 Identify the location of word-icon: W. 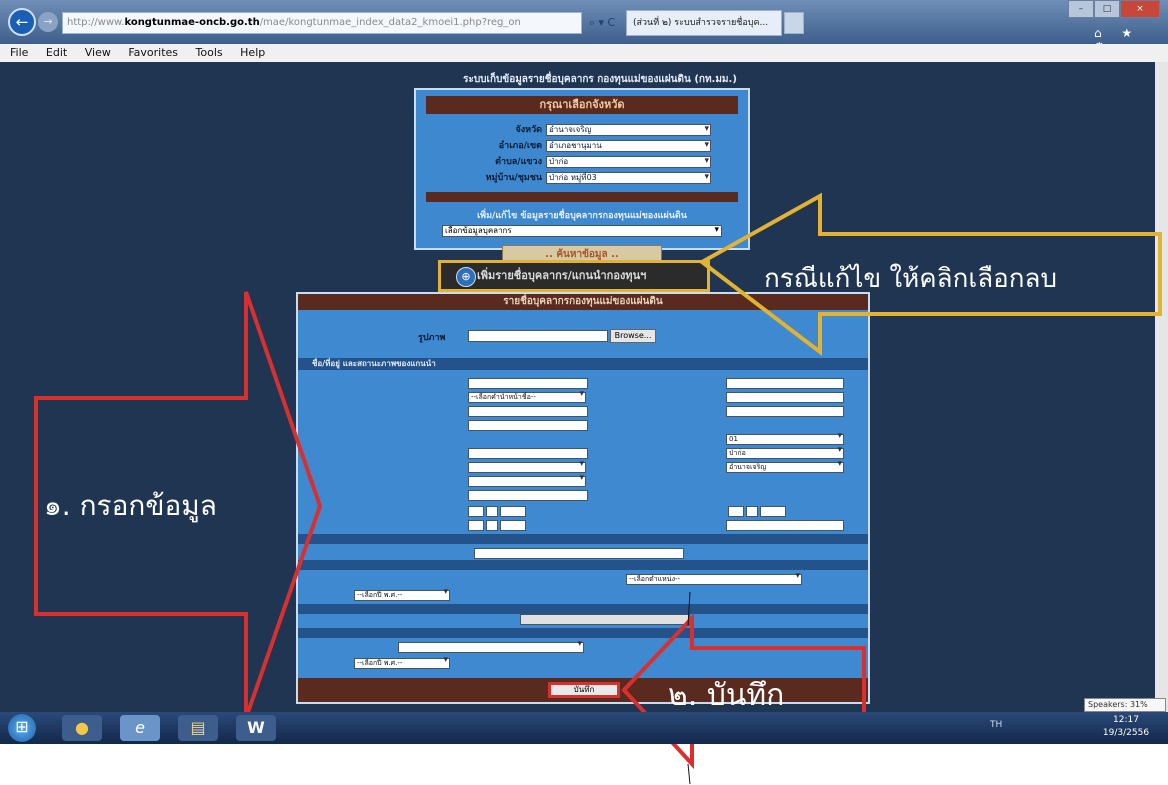
(256, 728).